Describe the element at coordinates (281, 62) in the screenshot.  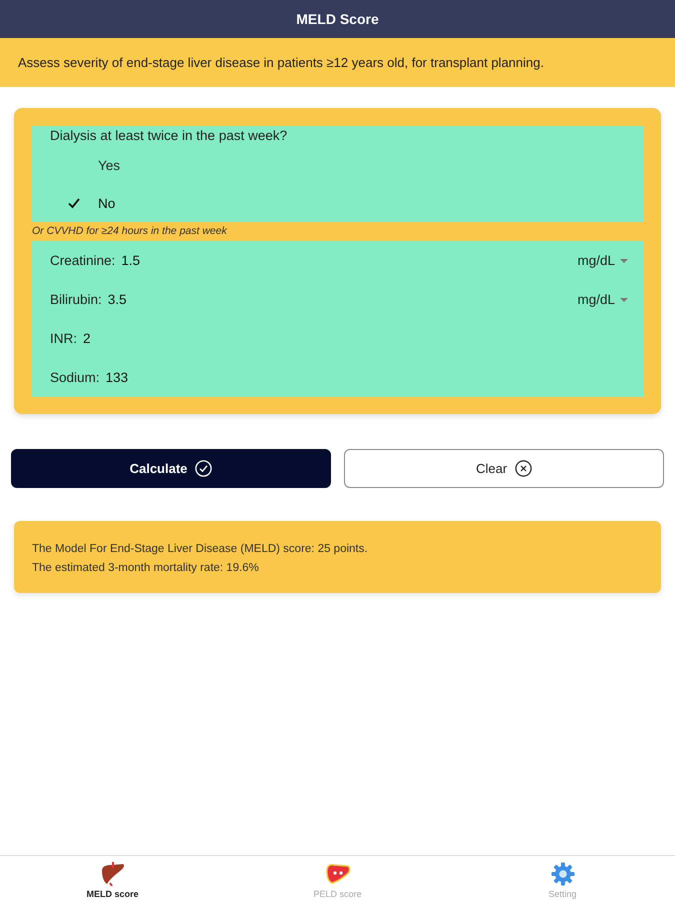
I see `description-text: Assess severity of end-stage liver disease in patients ≥12 years old, for transplant planning.` at that location.